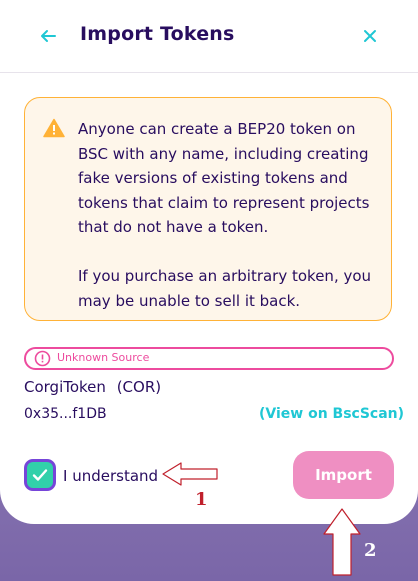 The image size is (418, 581). Describe the element at coordinates (370, 36) in the screenshot. I see `close-icon` at that location.